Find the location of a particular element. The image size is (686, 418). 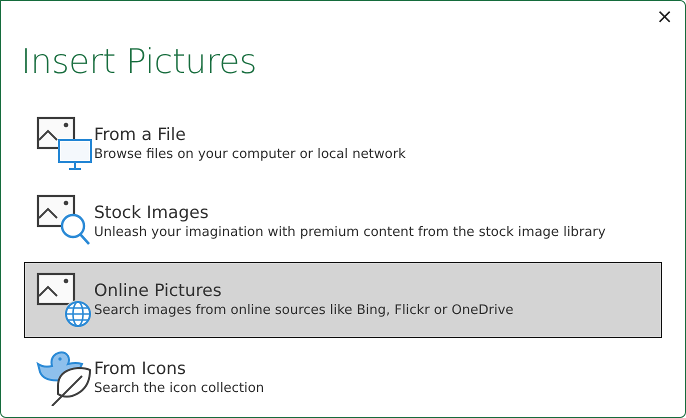

option-description: Unleash your imagination with premium content from the stock image library is located at coordinates (350, 233).